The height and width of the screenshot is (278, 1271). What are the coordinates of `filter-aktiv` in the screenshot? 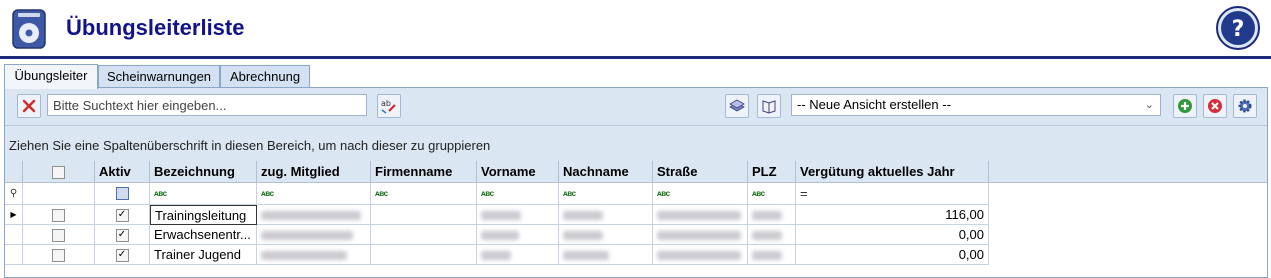 It's located at (122, 194).